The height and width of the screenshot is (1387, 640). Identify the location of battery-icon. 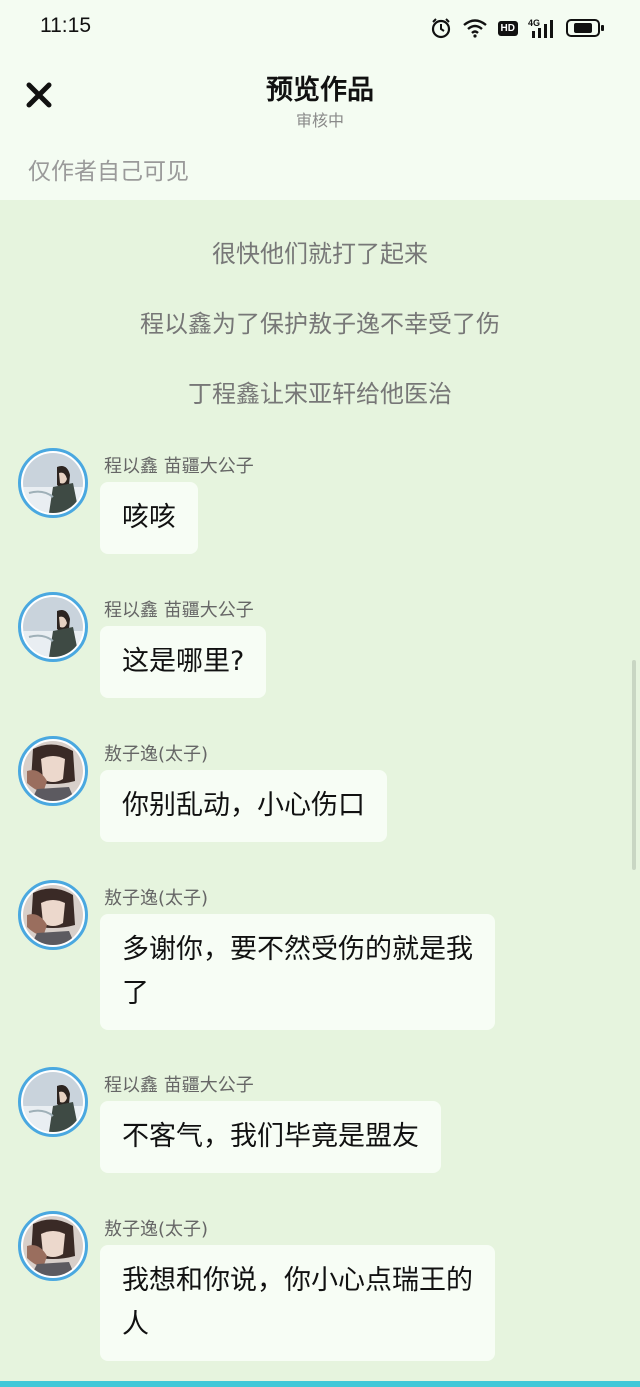
(585, 28).